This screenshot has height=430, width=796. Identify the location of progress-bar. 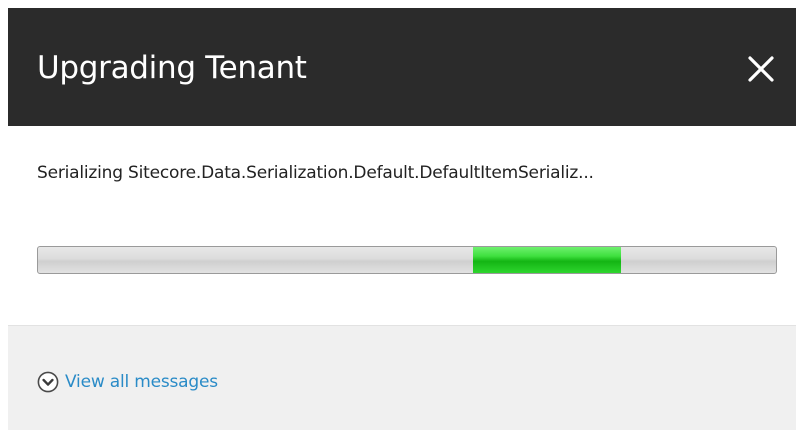
(407, 260).